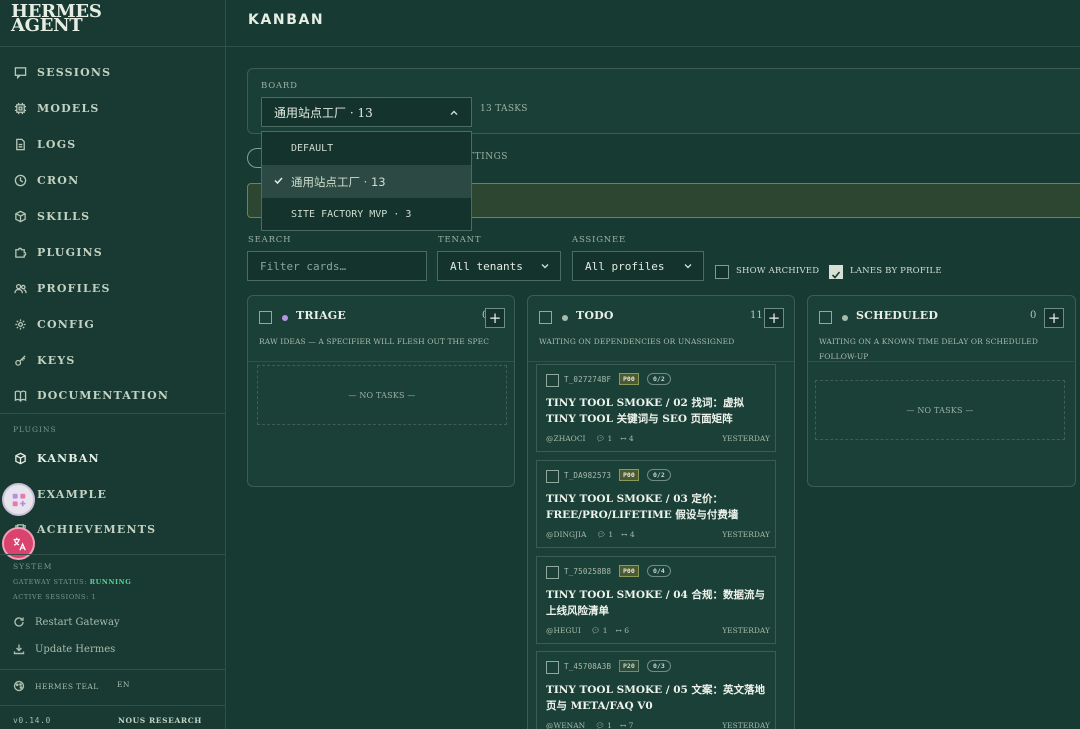  I want to click on task-id: T_027274BF, so click(588, 379).